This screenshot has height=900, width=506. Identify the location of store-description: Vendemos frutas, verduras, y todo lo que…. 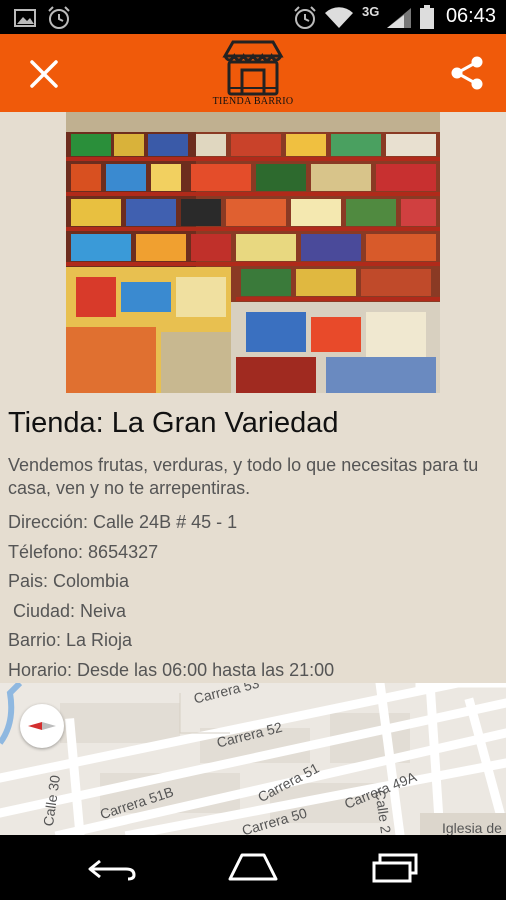
(243, 476).